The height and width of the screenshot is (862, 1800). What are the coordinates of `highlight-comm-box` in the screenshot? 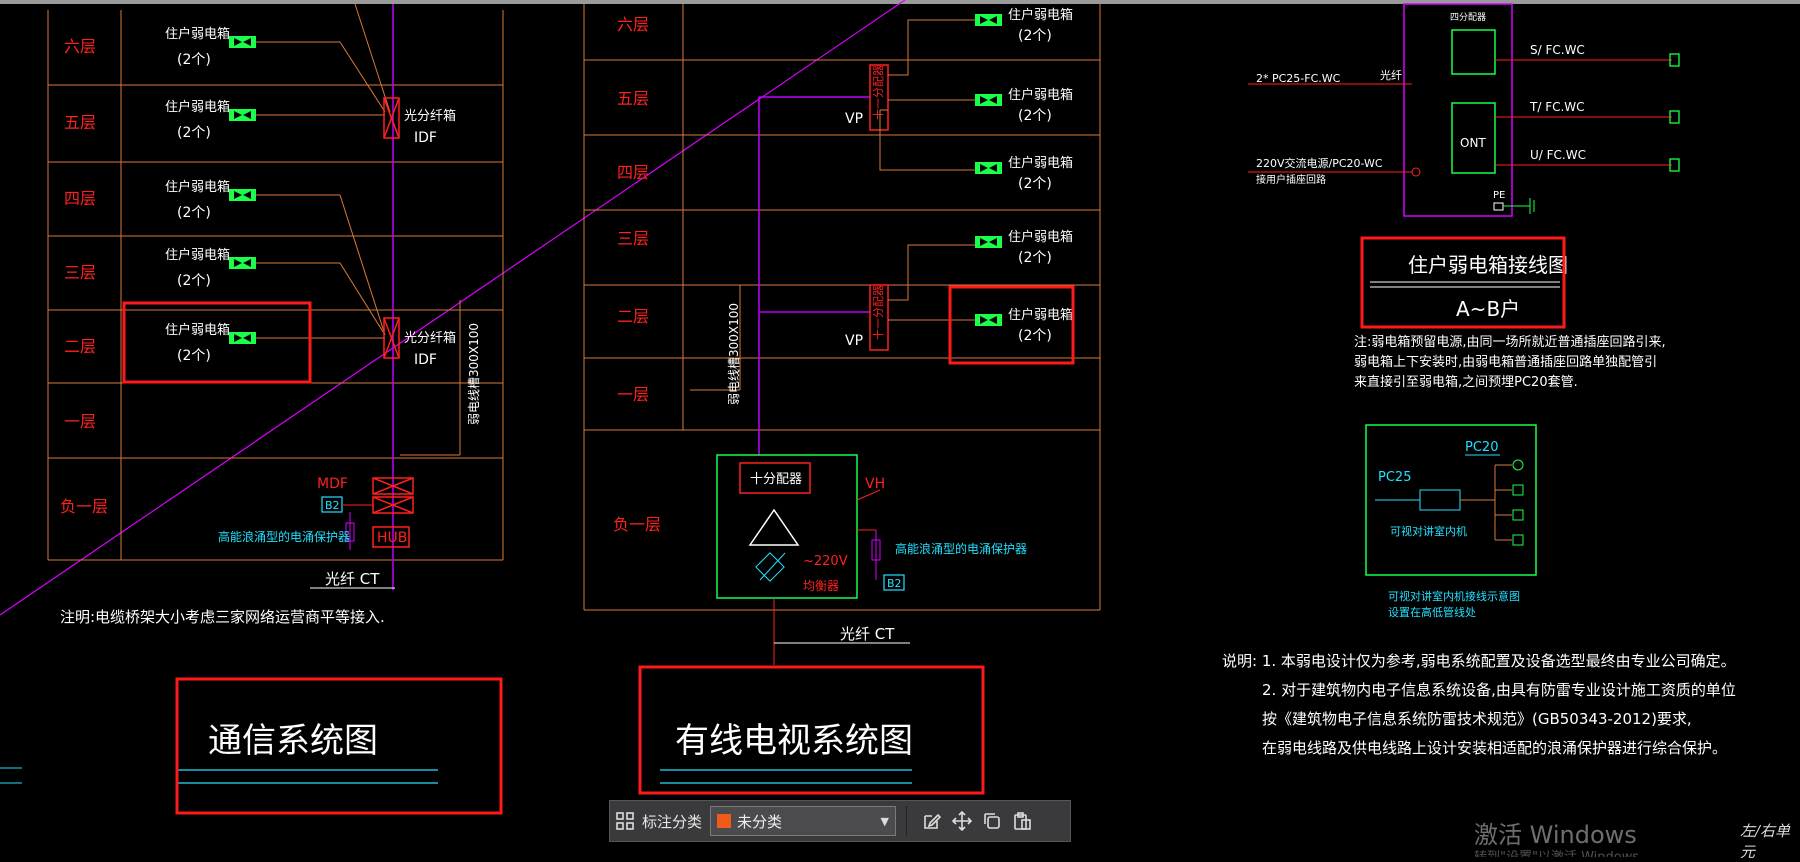 It's located at (217, 342).